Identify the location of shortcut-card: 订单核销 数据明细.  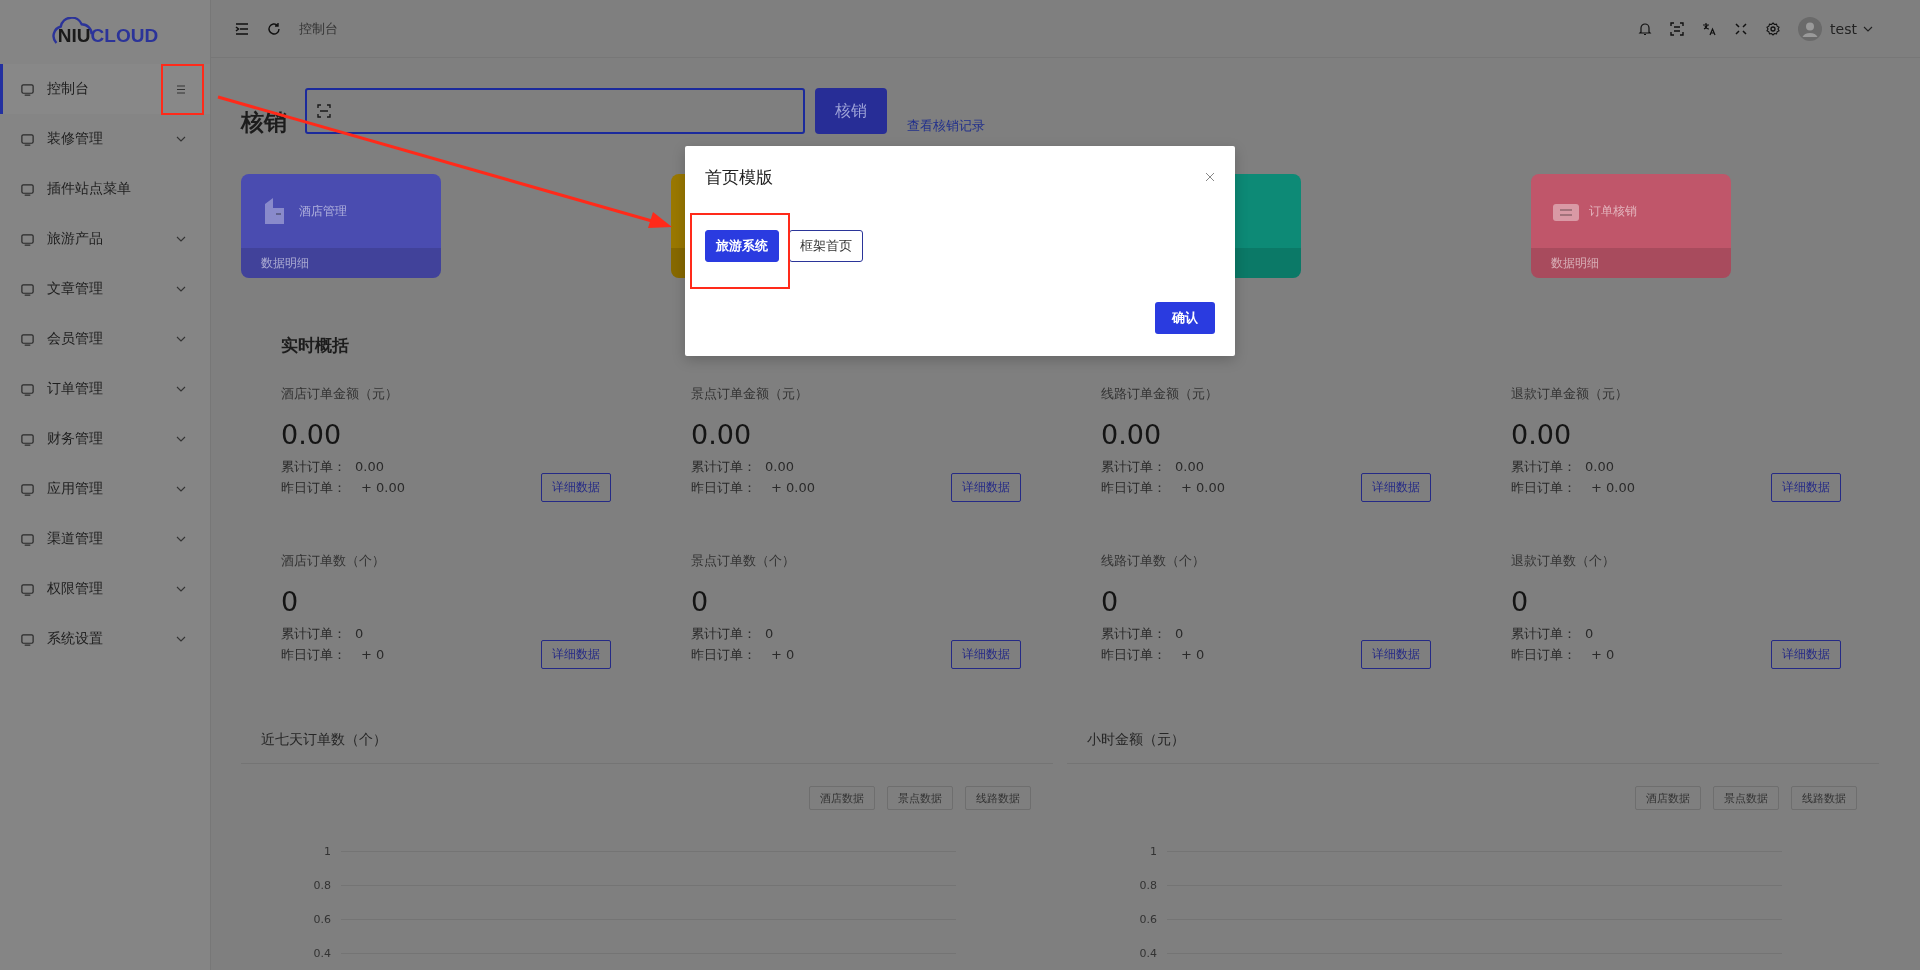
(1631, 226).